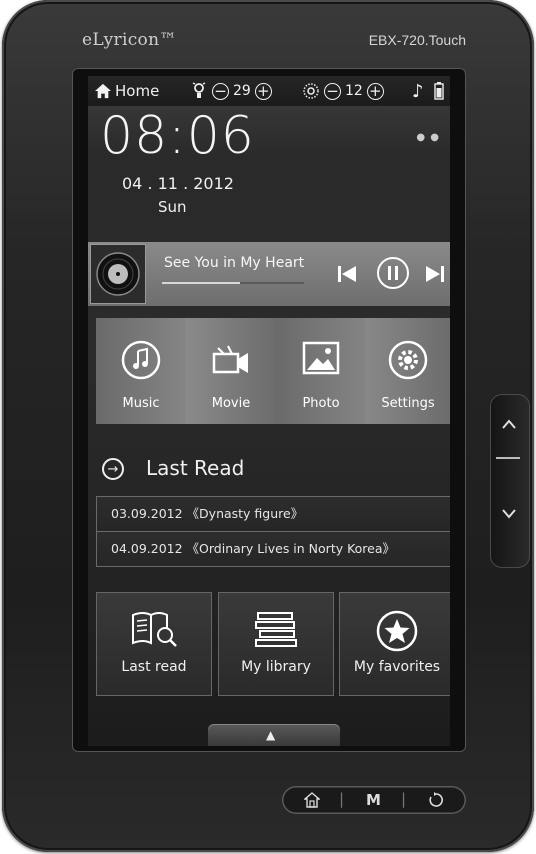  Describe the element at coordinates (269, 274) in the screenshot. I see `music-player-bar: See You in My Heart` at that location.